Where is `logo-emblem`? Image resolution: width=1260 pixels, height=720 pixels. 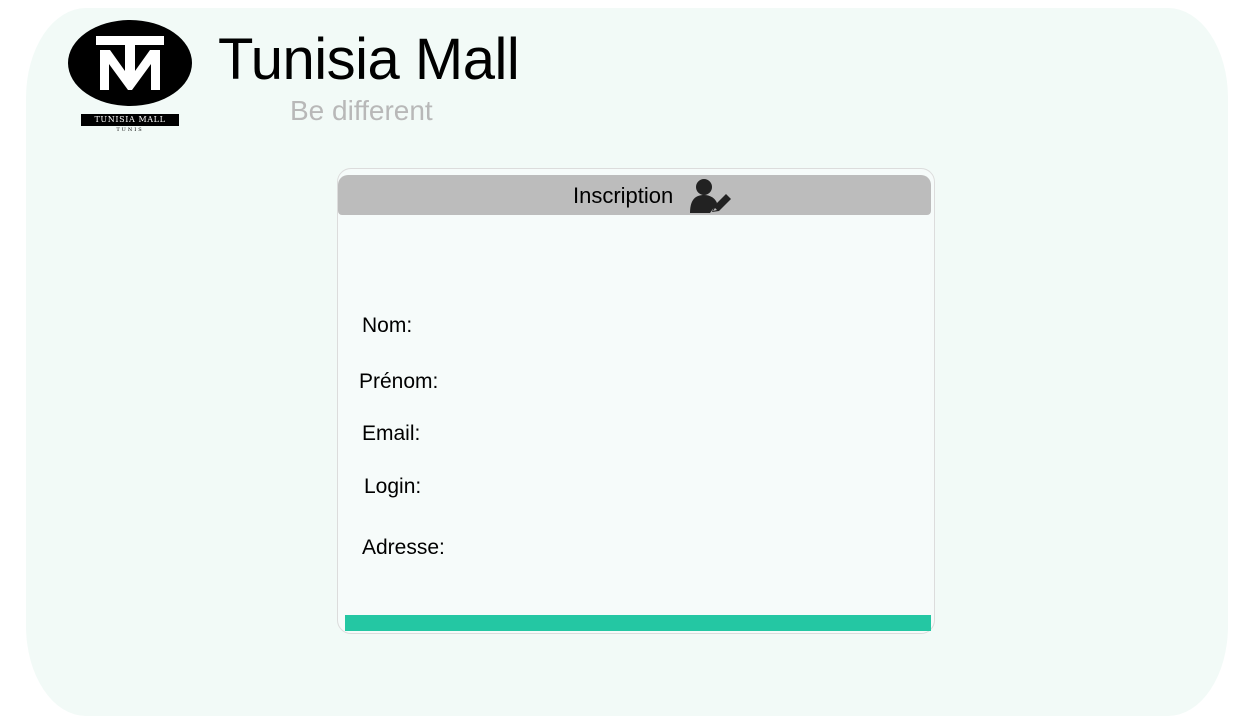 logo-emblem is located at coordinates (130, 63).